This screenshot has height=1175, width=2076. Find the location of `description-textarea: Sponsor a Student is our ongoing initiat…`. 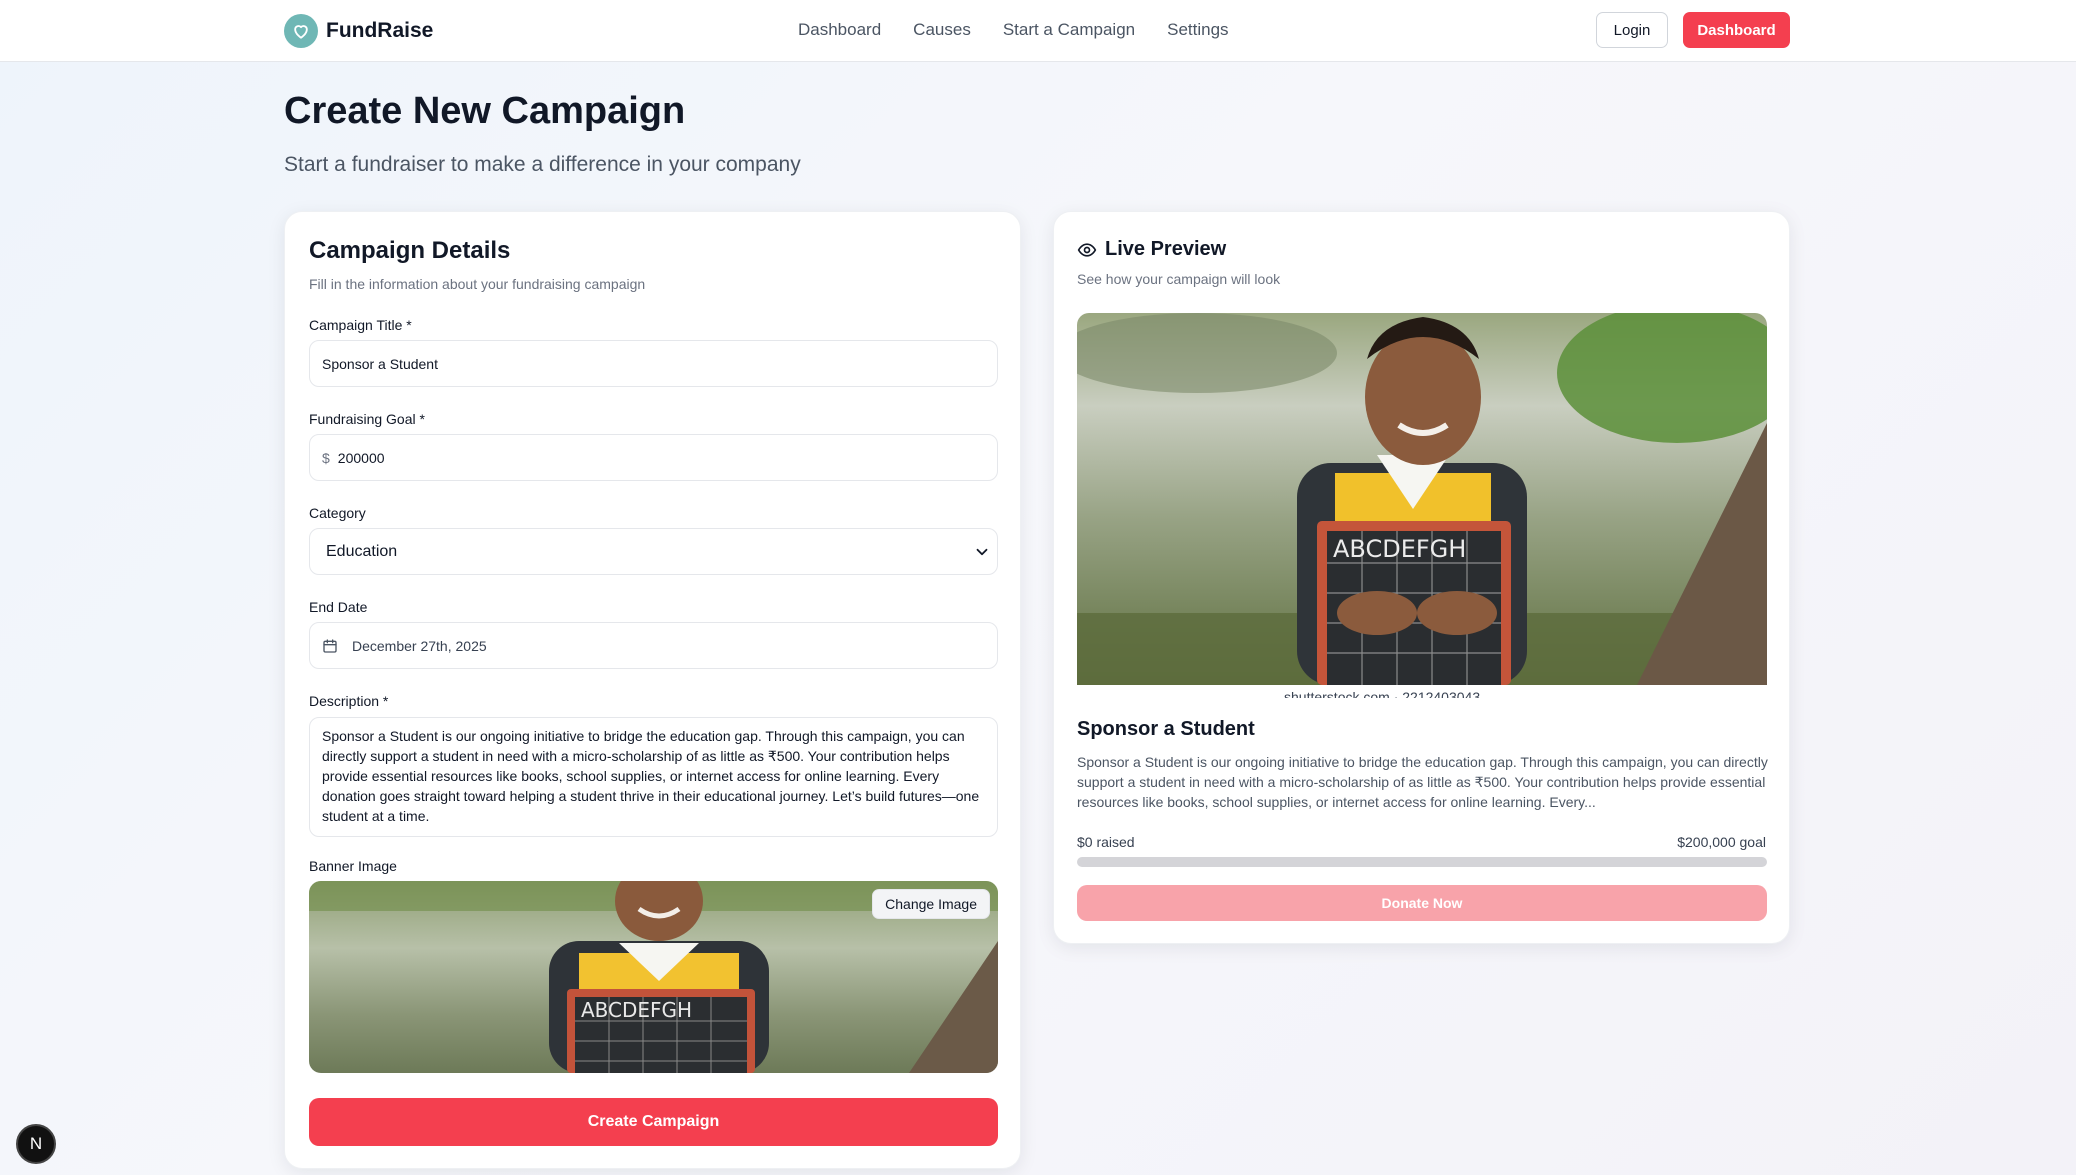

description-textarea: Sponsor a Student is our ongoing initiat… is located at coordinates (653, 777).